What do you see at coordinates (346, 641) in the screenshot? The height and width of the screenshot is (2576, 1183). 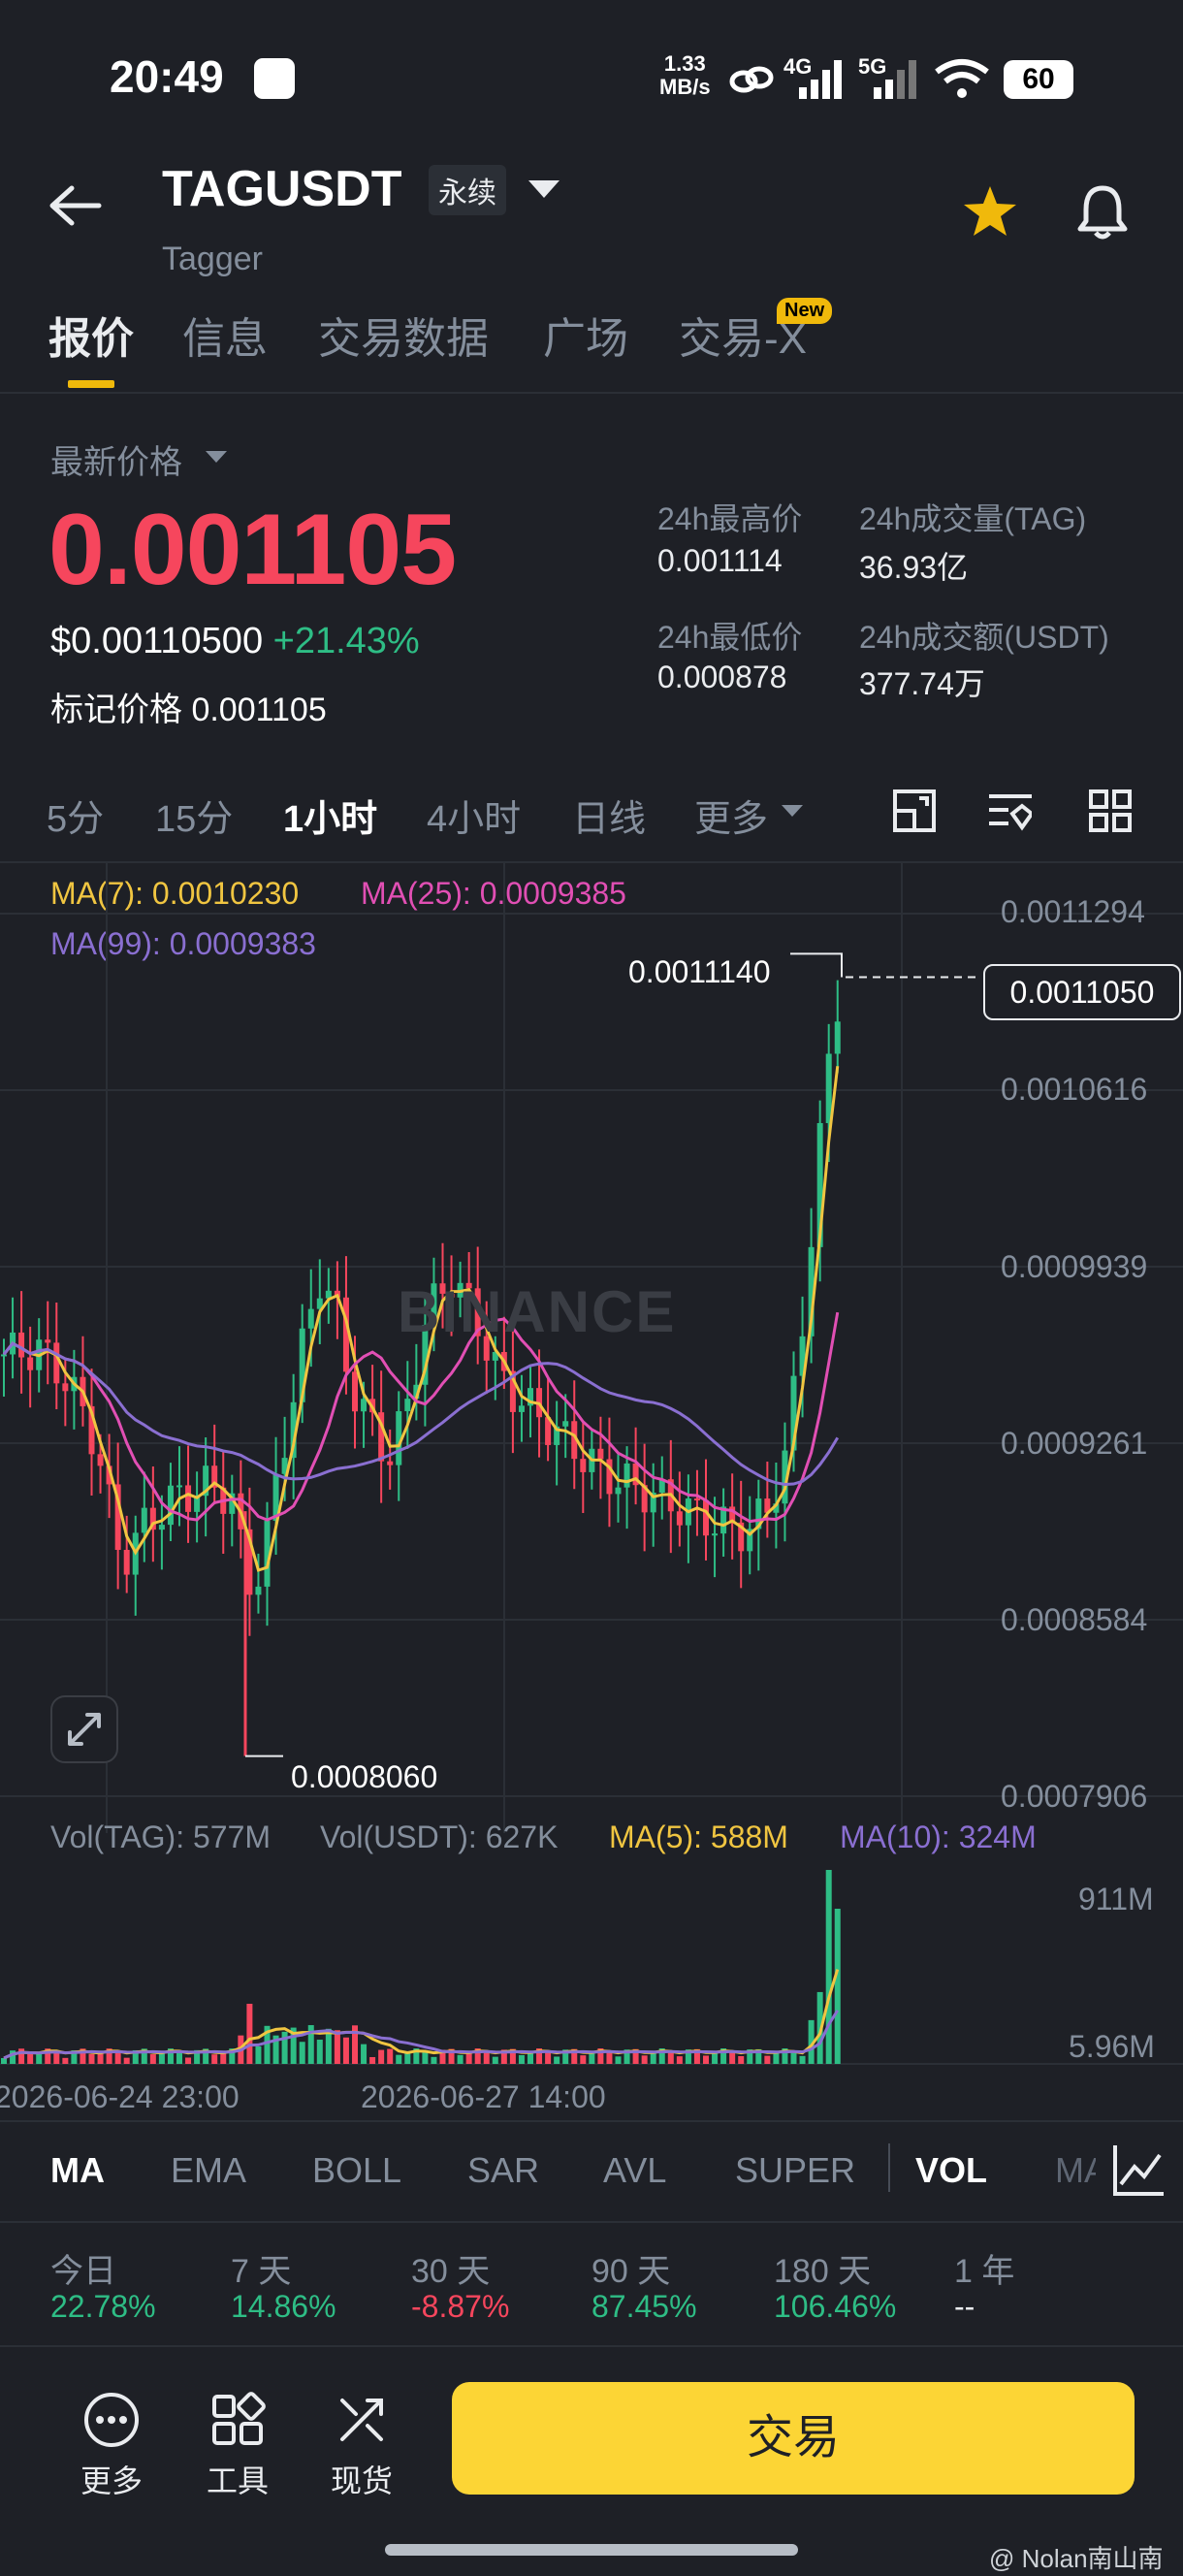 I see `price-change: +21.43%` at bounding box center [346, 641].